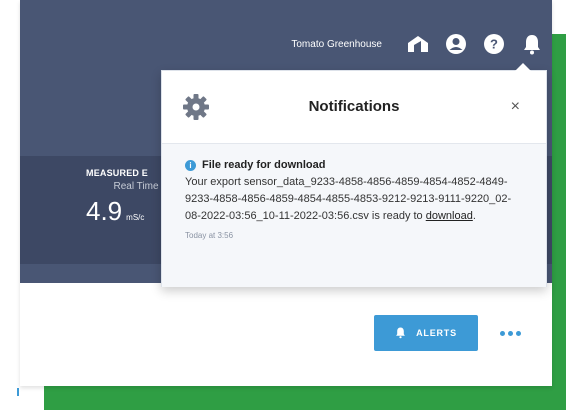 Image resolution: width=566 pixels, height=410 pixels. What do you see at coordinates (515, 107) in the screenshot?
I see `close-icon: ×` at bounding box center [515, 107].